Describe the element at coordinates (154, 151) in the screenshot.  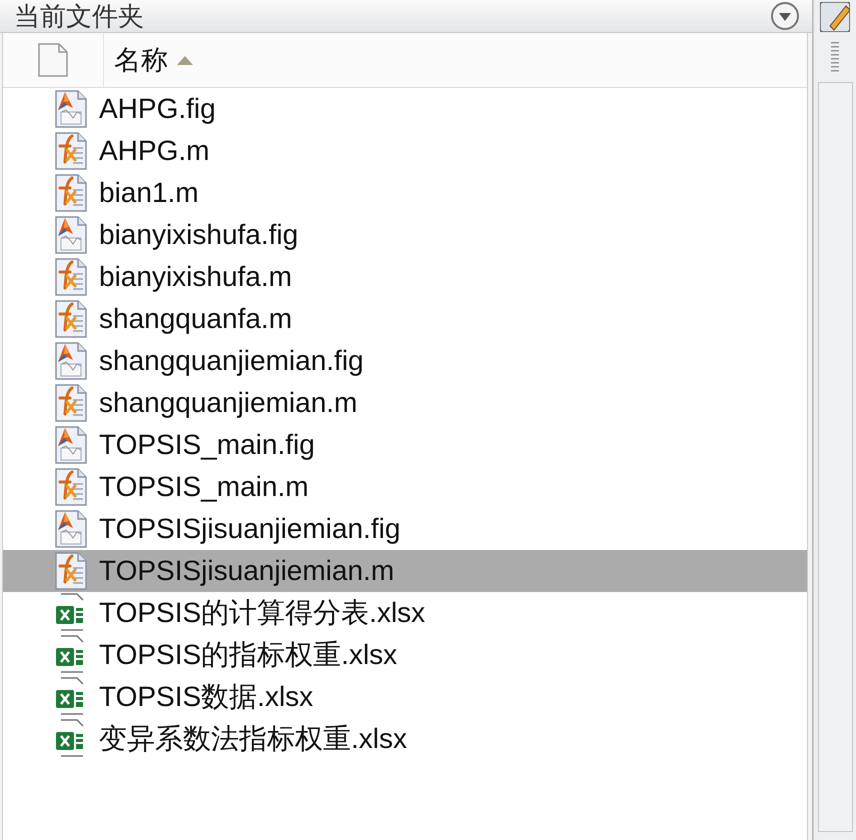
I see `file-name: AHPG.m` at that location.